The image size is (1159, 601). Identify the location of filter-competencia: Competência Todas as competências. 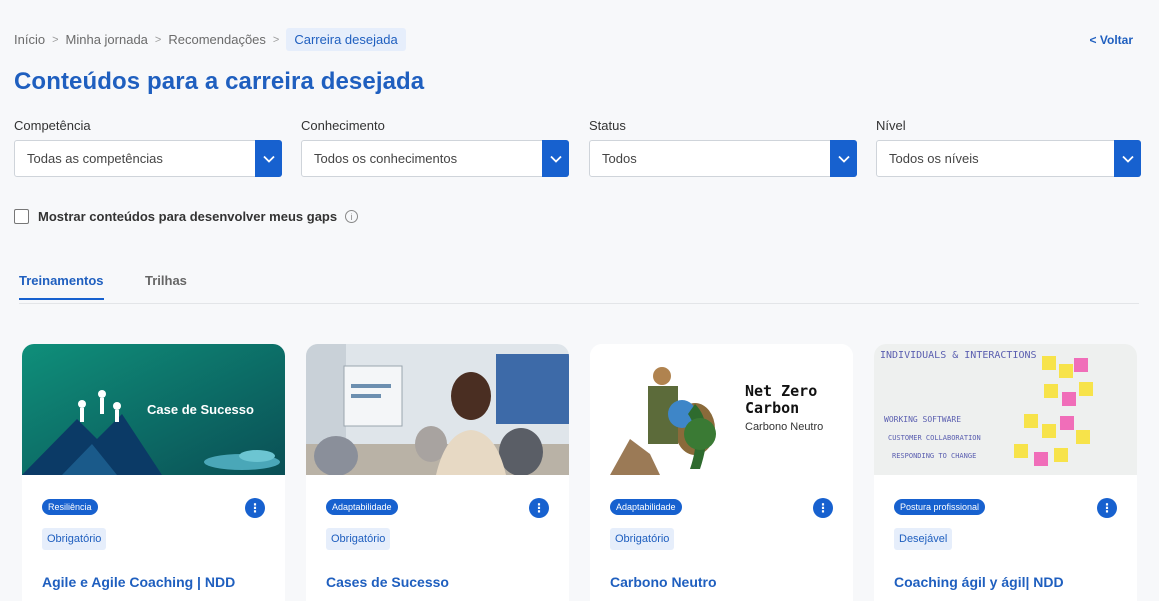
(148, 147).